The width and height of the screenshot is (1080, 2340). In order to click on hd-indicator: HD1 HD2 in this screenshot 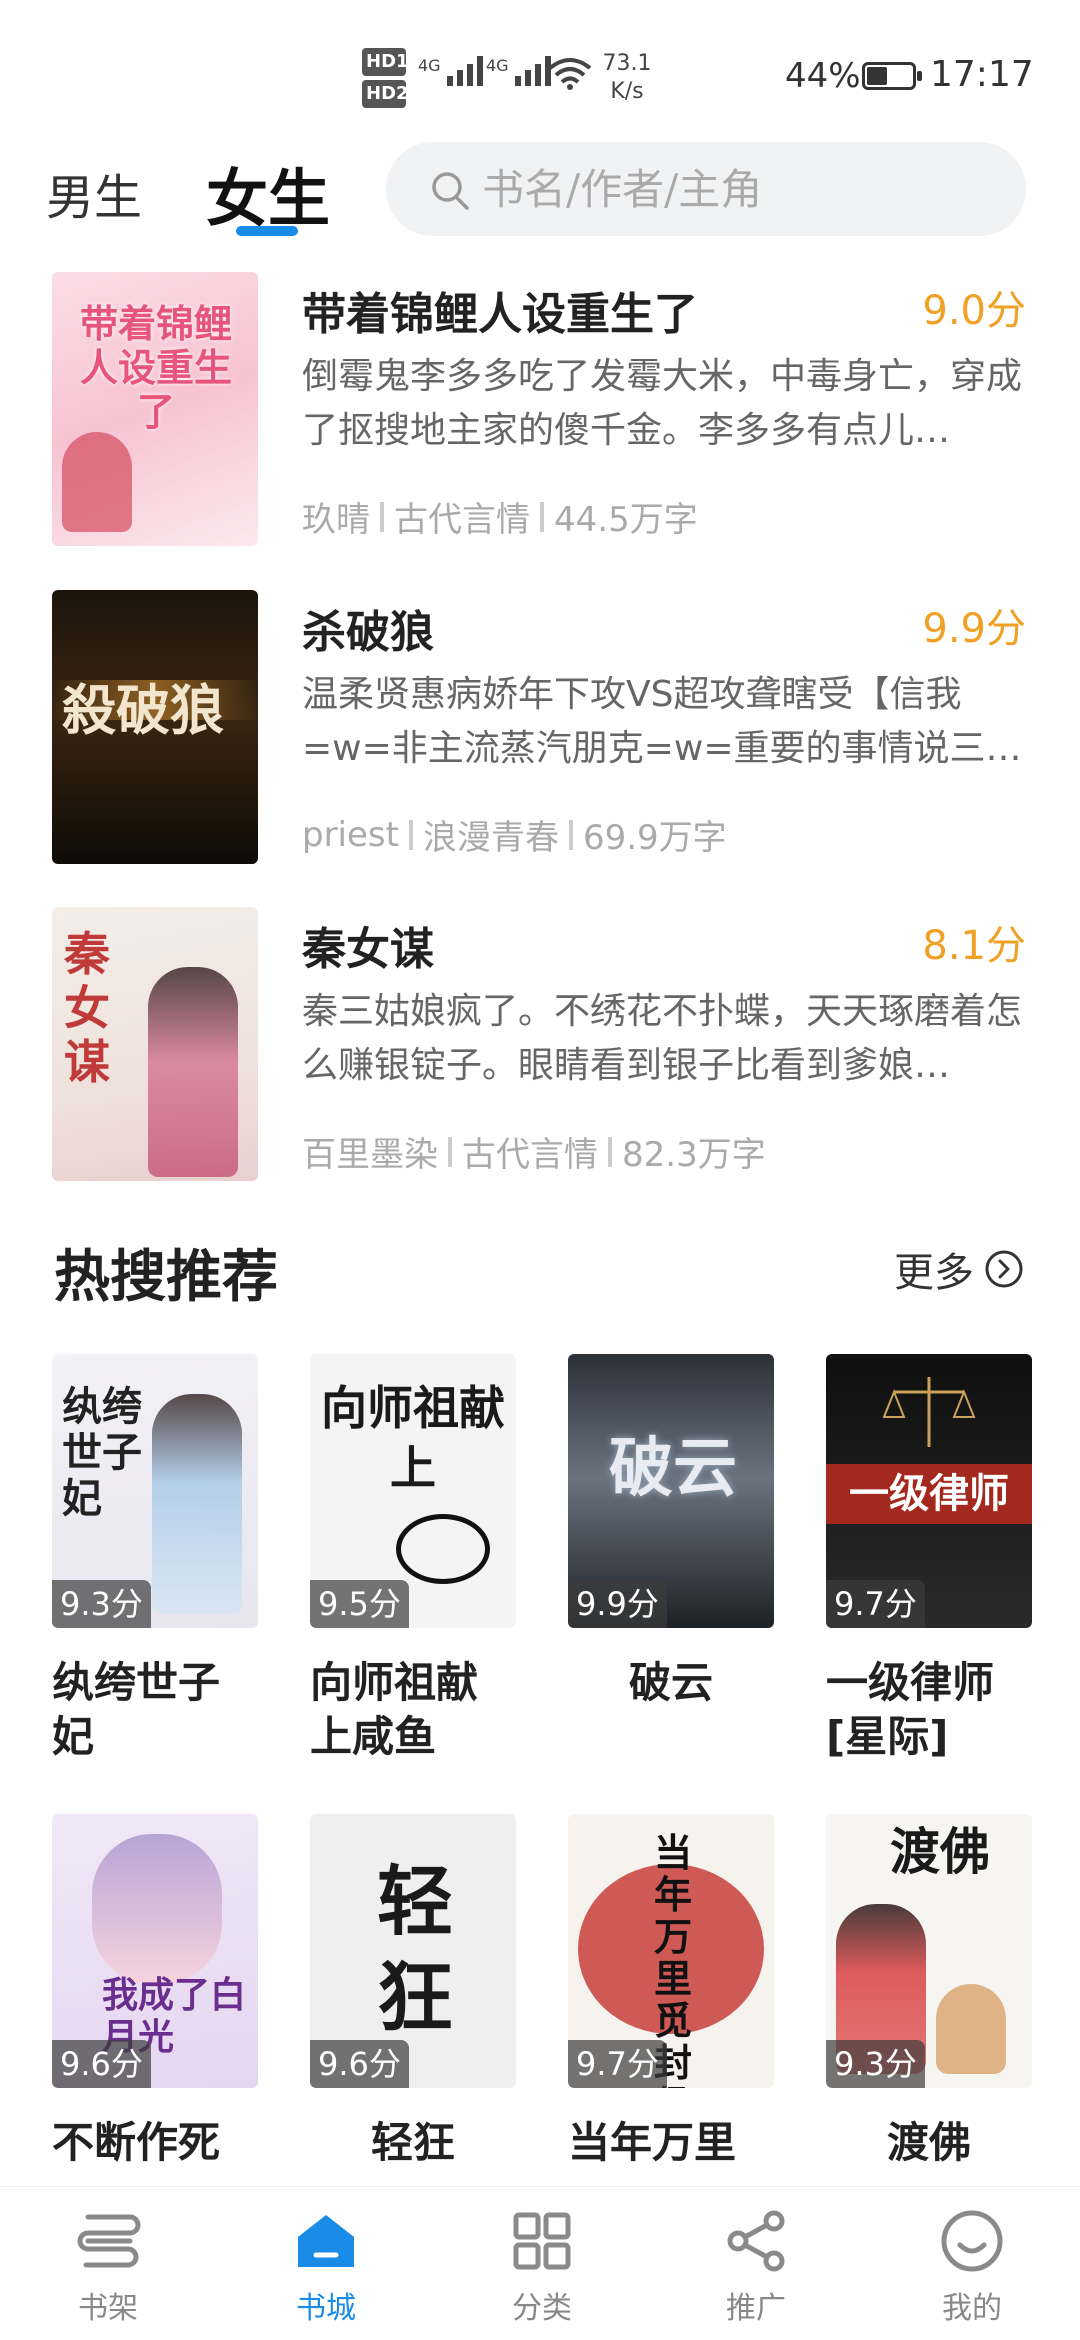, I will do `click(386, 80)`.